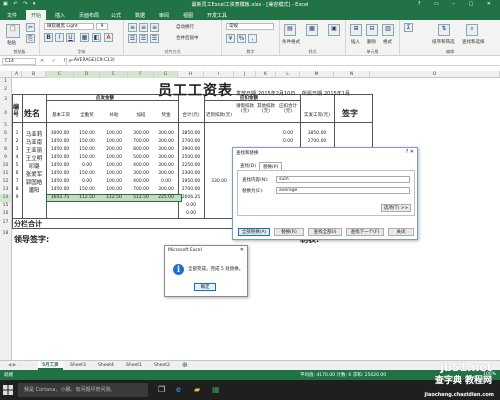 Image resolution: width=500 pixels, height=400 pixels. I want to click on tab-data: 数据, so click(140, 15).